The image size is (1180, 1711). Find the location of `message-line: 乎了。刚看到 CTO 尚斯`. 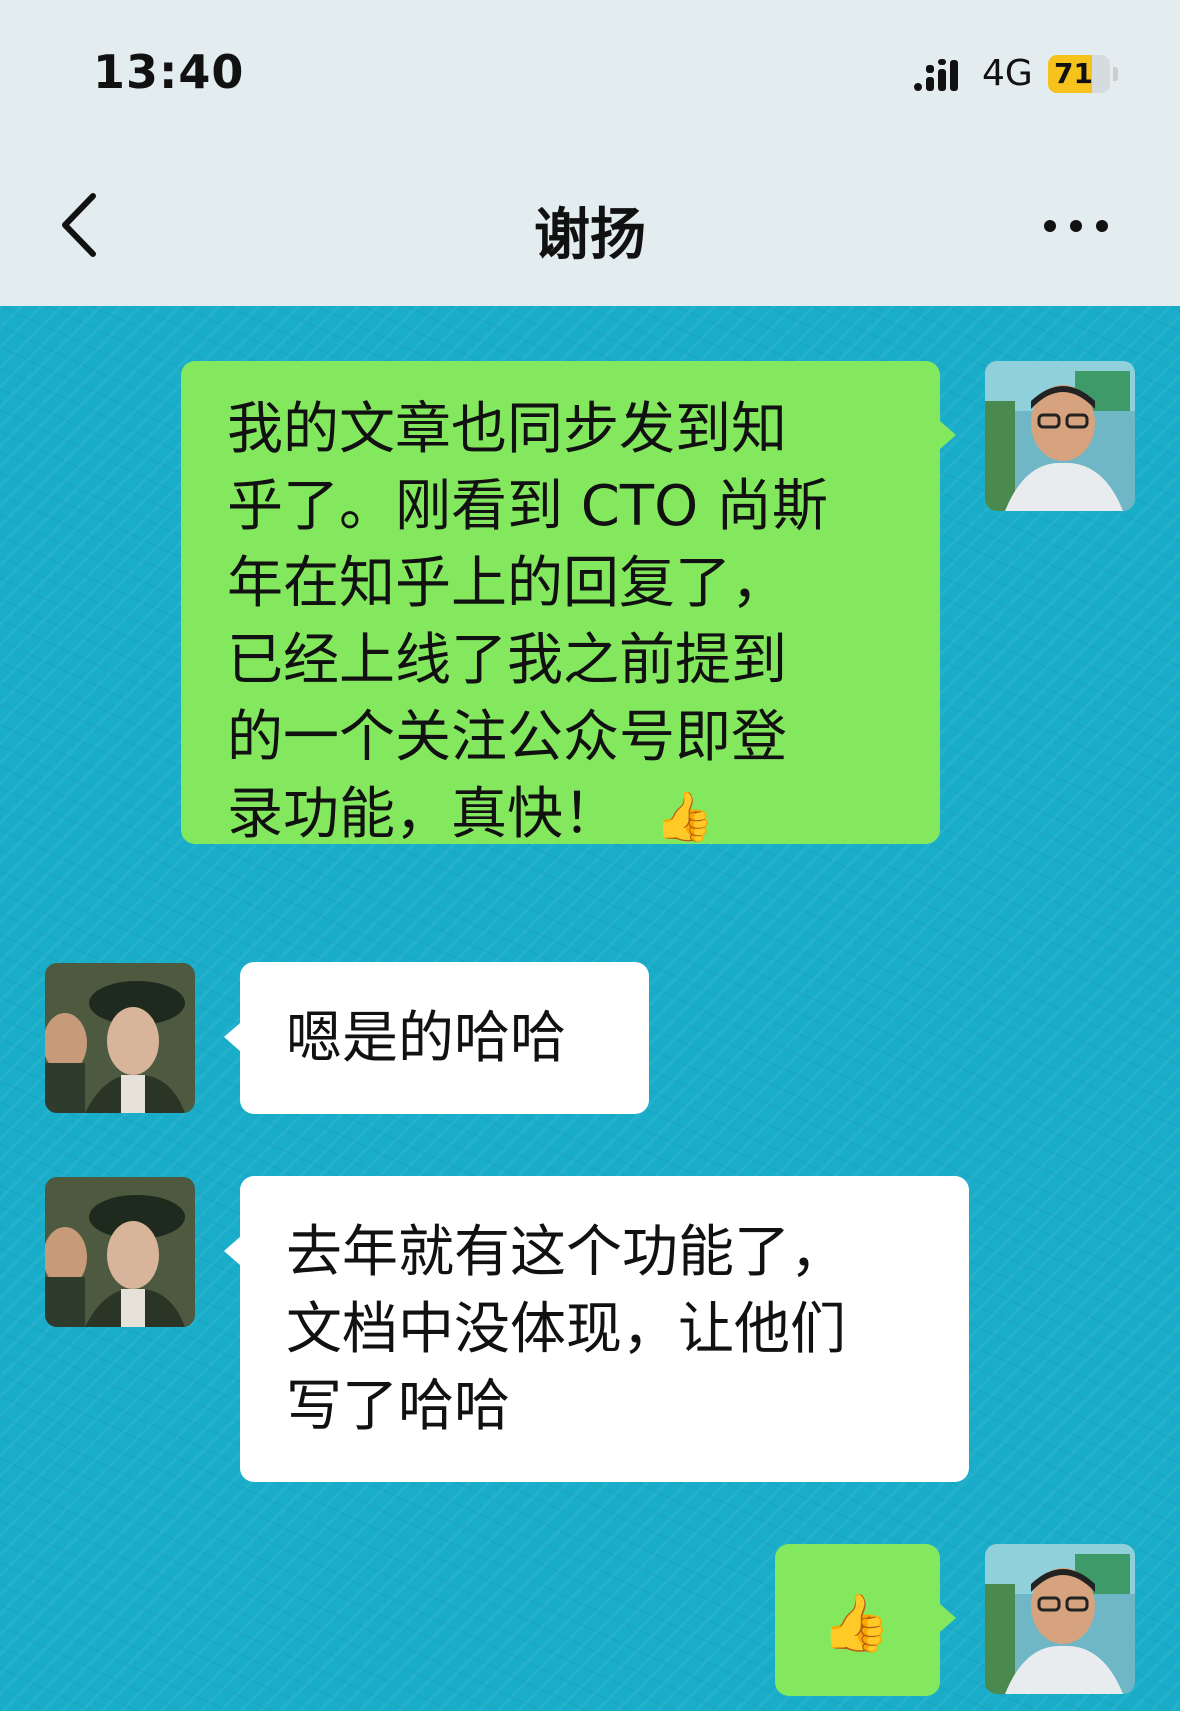

message-line: 乎了。刚看到 CTO 尚斯 is located at coordinates (527, 506).